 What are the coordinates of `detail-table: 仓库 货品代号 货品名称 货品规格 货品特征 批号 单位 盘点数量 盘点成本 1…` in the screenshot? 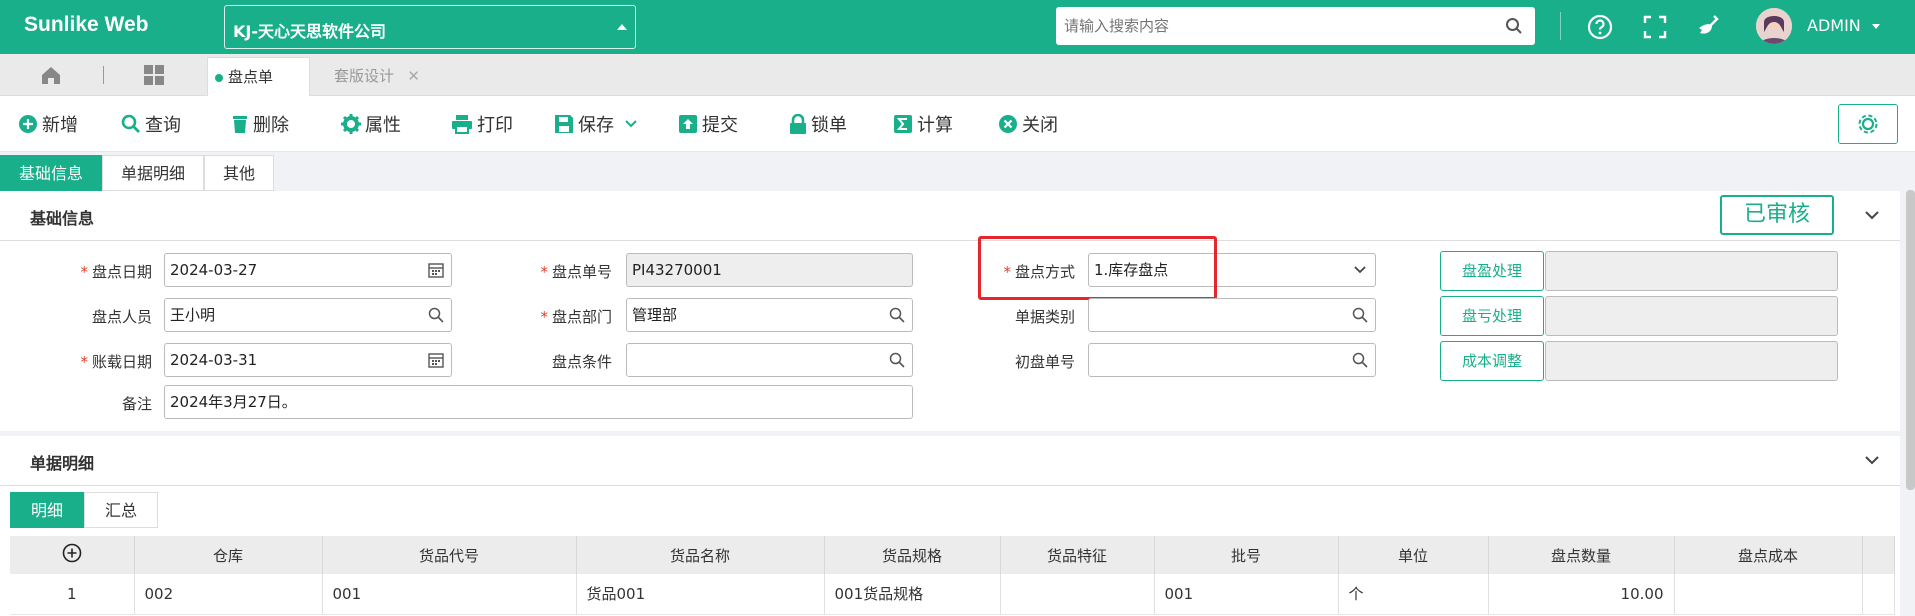 It's located at (952, 575).